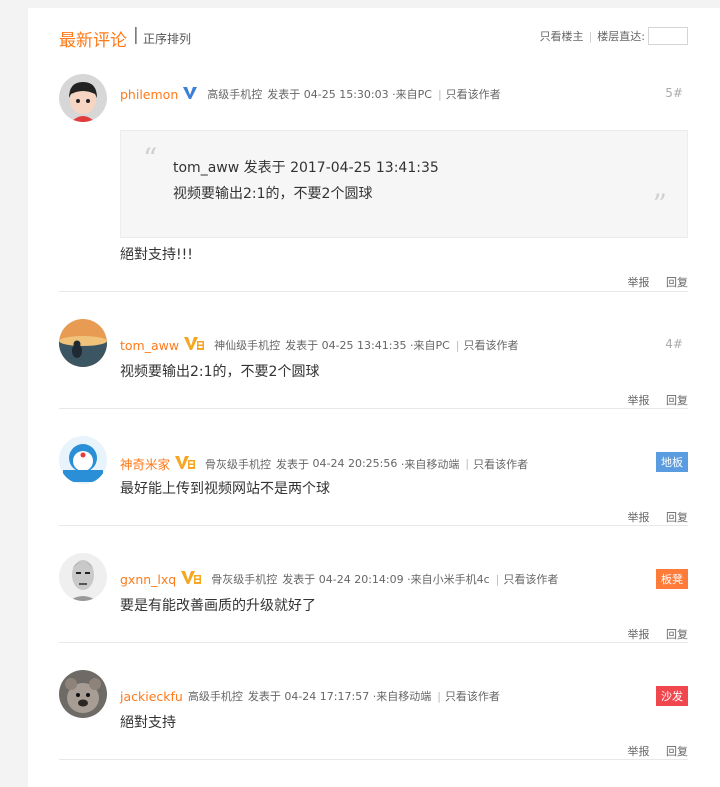 The height and width of the screenshot is (787, 720). I want to click on post-time: 04-24 20:25:56, so click(355, 463).